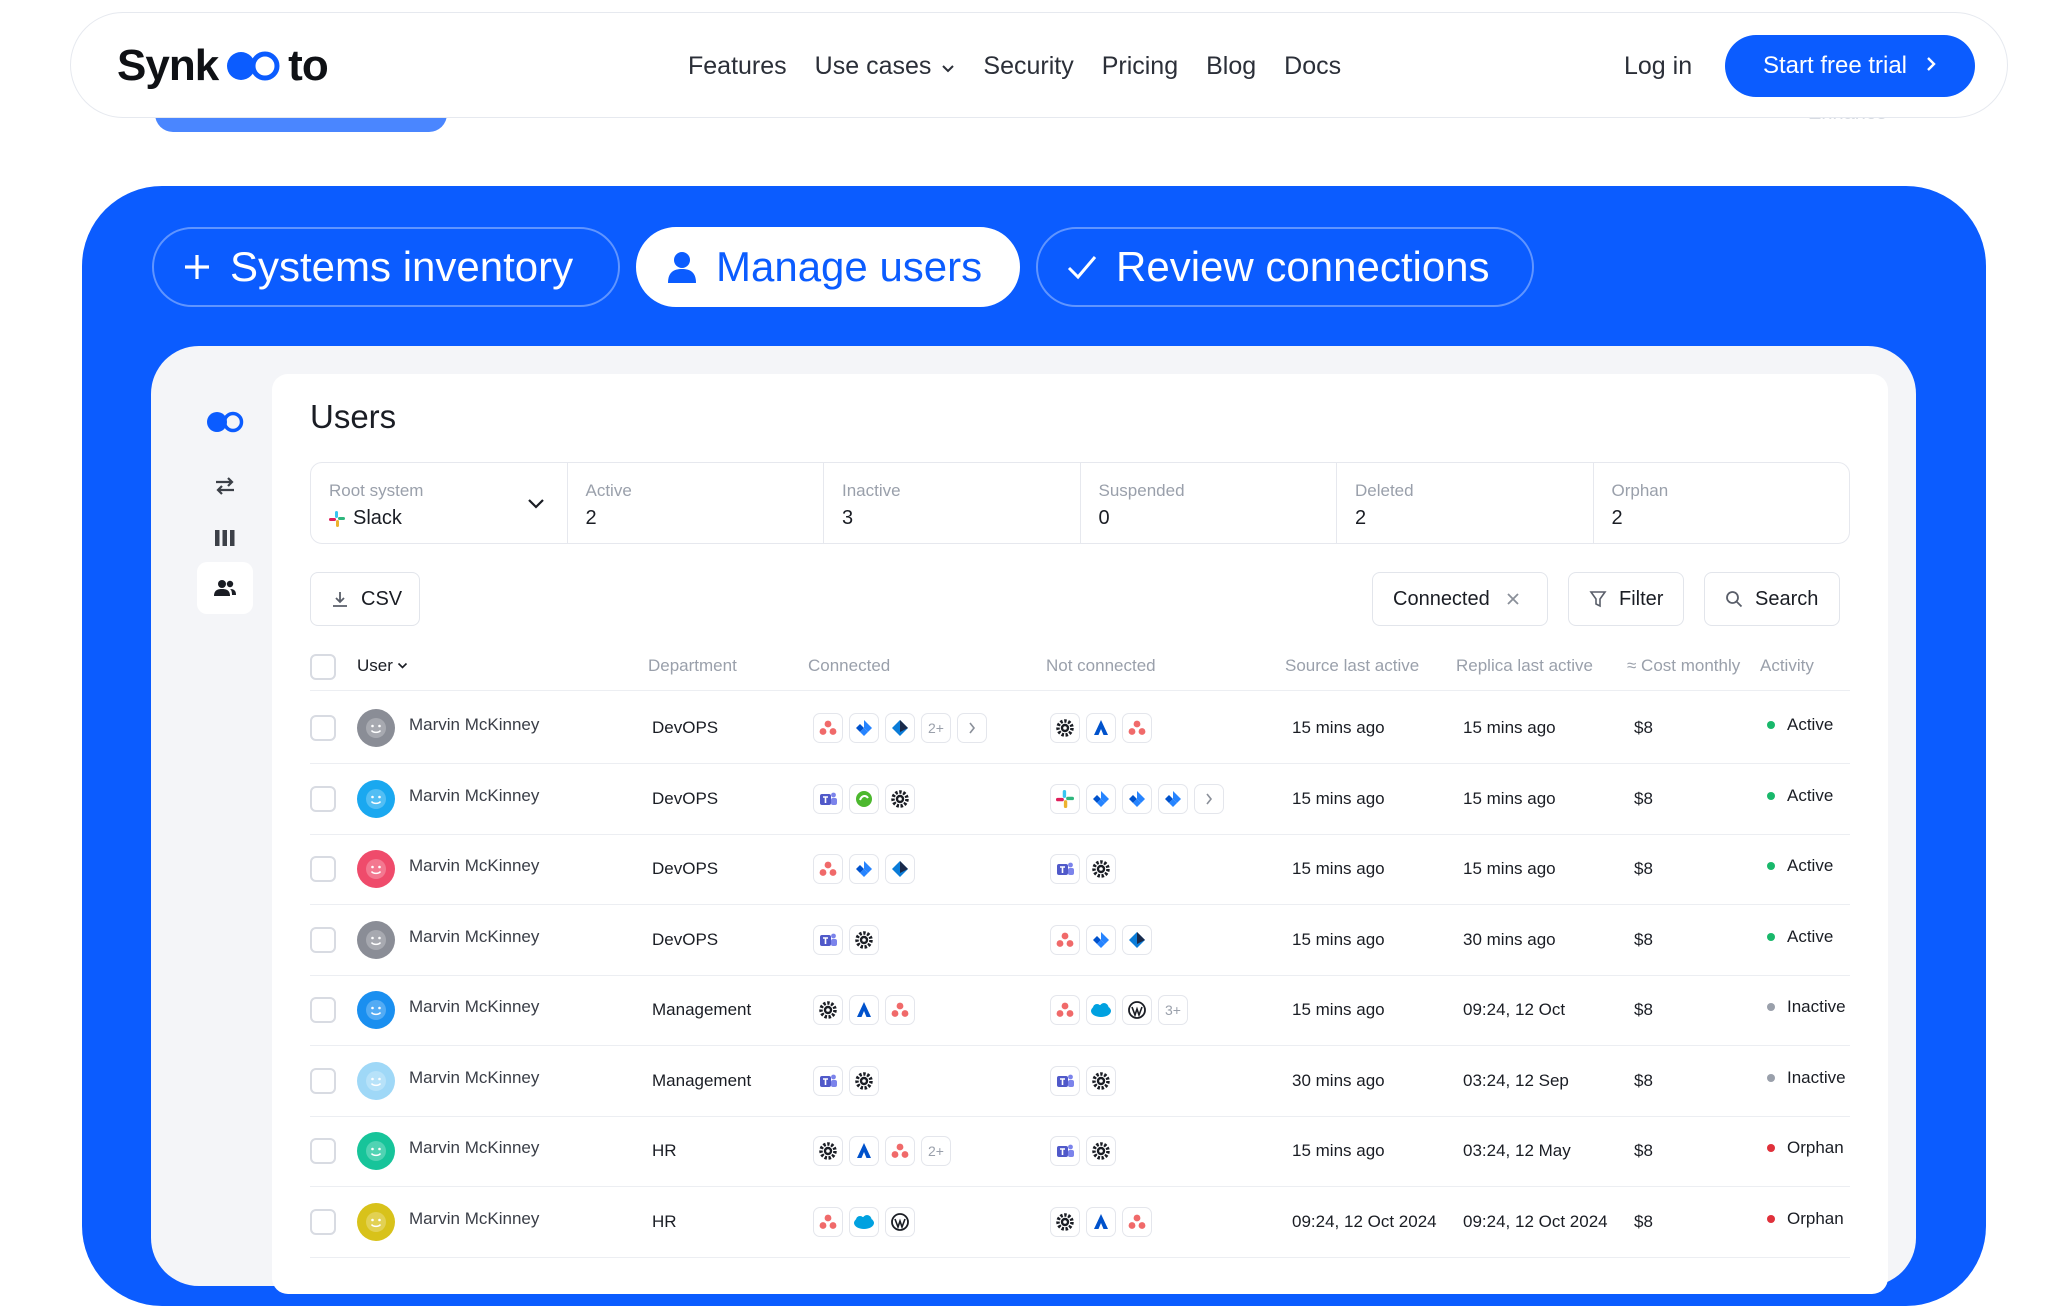 Image resolution: width=2048 pixels, height=1306 pixels. What do you see at coordinates (225, 538) in the screenshot?
I see `columns-icon` at bounding box center [225, 538].